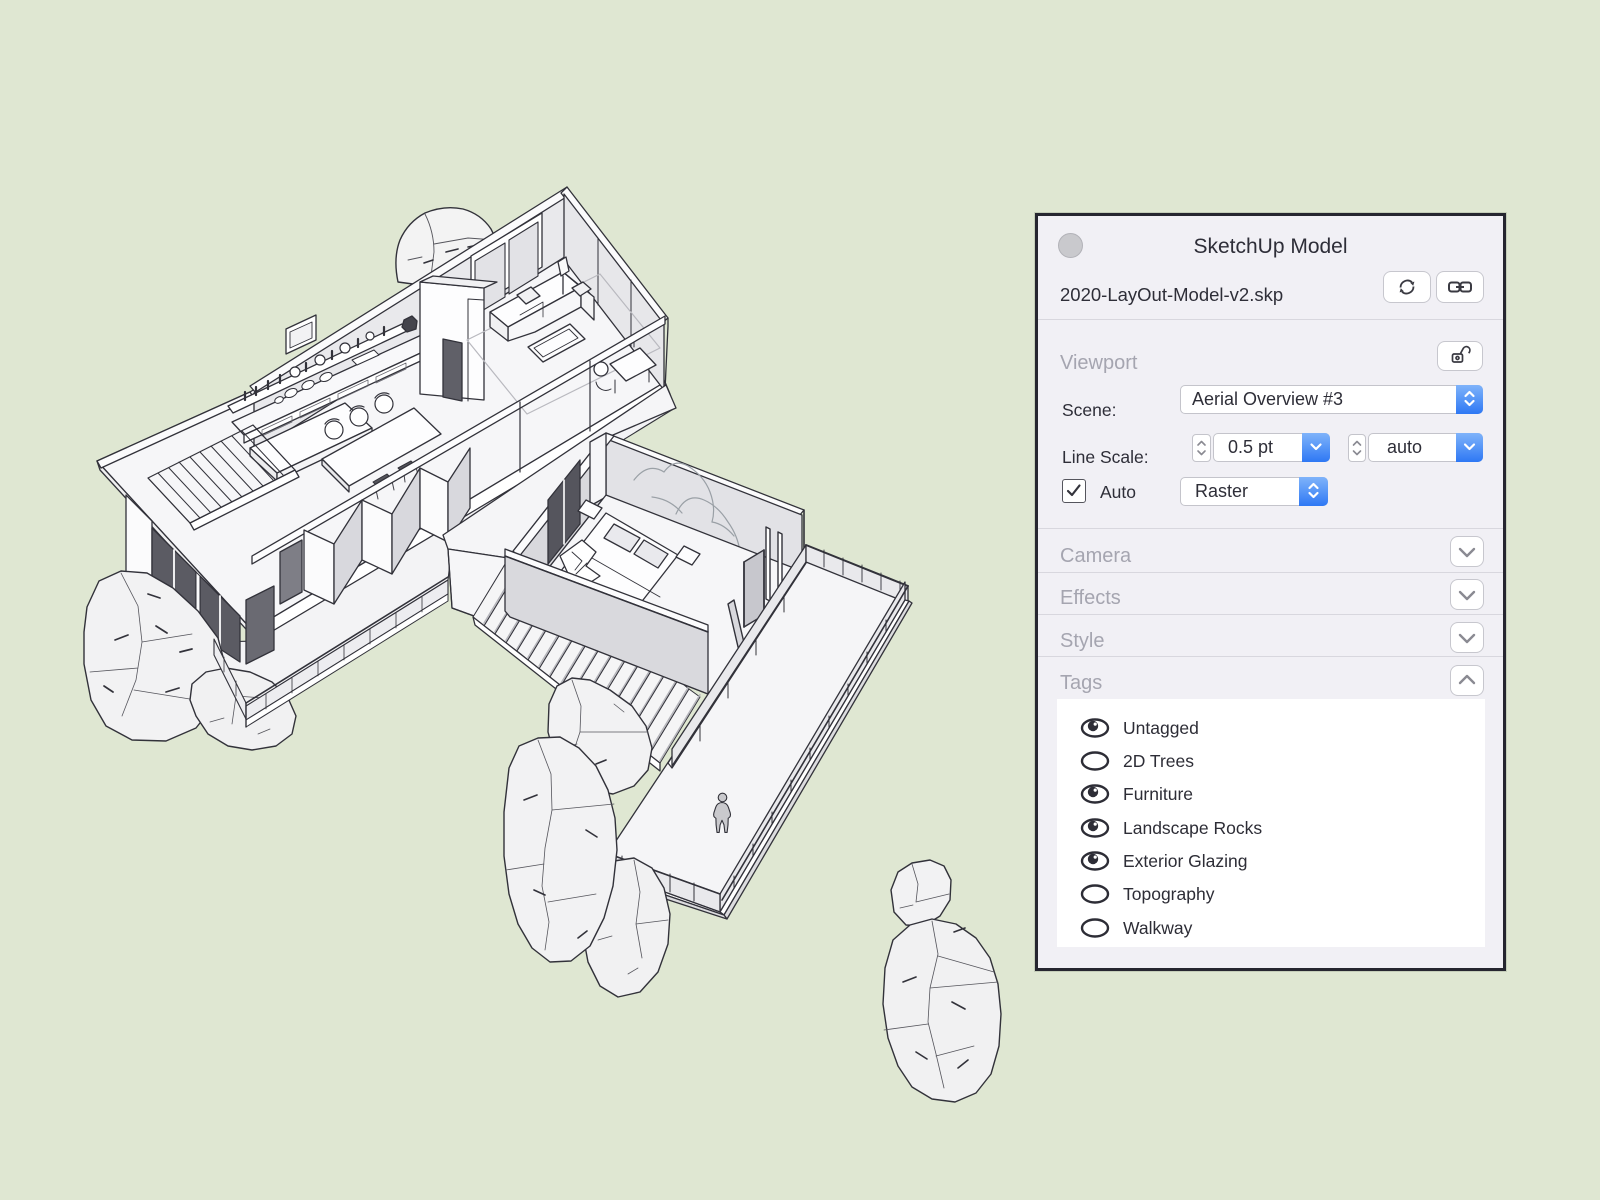 This screenshot has width=1600, height=1200. I want to click on svg-text: Topography, so click(1169, 894).